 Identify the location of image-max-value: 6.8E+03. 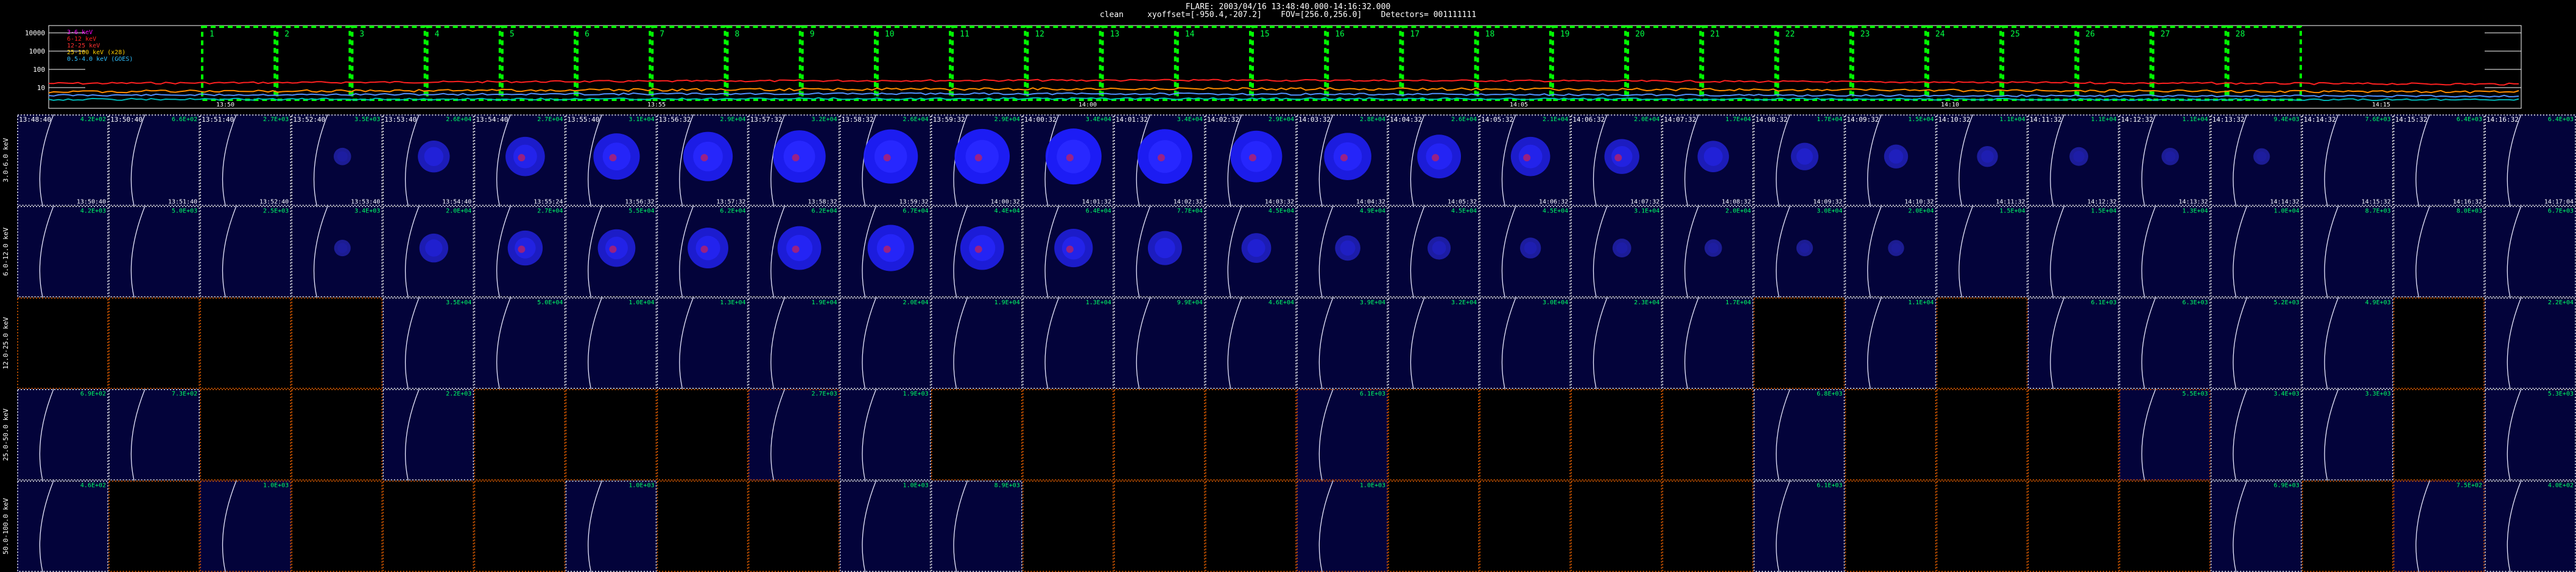
(1829, 394).